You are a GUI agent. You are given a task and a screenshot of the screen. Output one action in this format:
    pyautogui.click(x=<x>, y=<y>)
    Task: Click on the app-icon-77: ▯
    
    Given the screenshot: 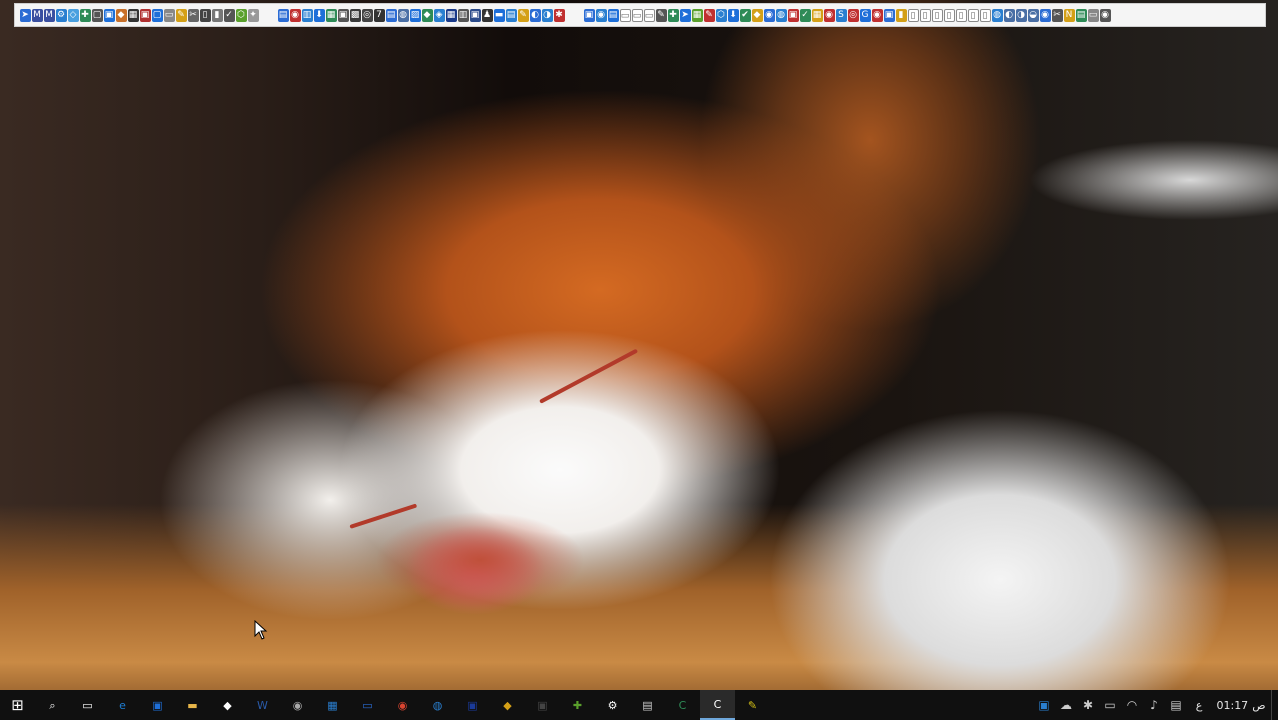 What is the action you would take?
    pyautogui.click(x=973, y=15)
    